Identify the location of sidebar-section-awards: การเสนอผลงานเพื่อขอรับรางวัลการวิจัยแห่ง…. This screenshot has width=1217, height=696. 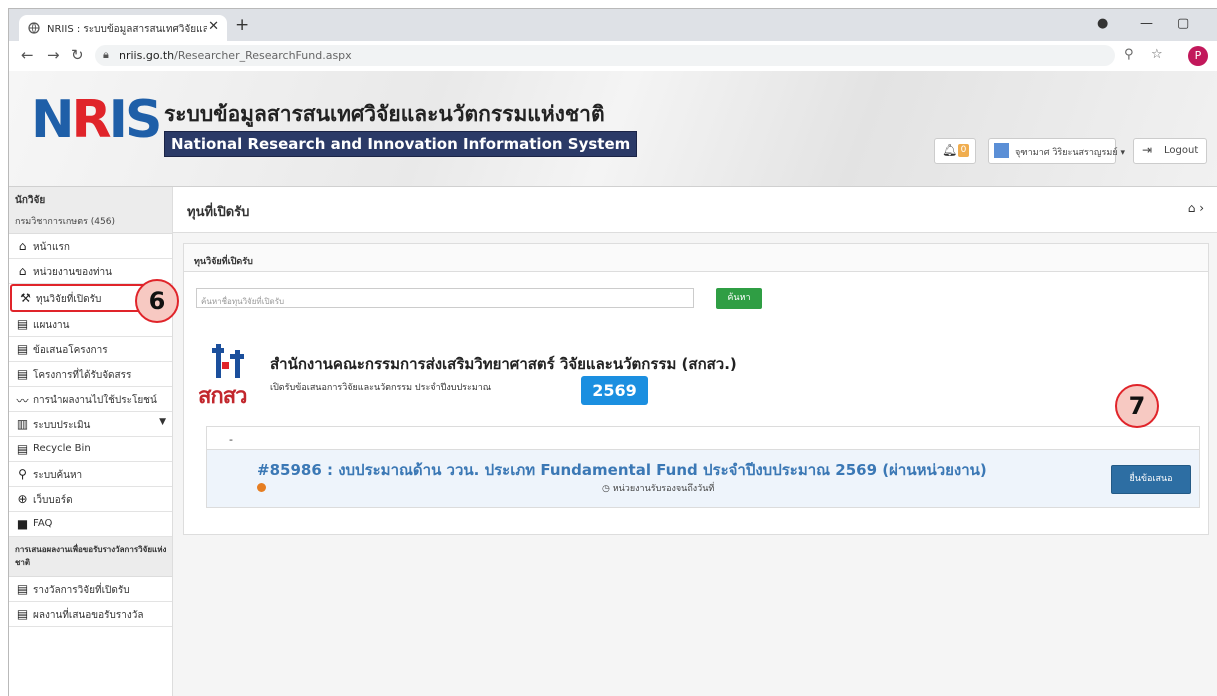
(90, 557).